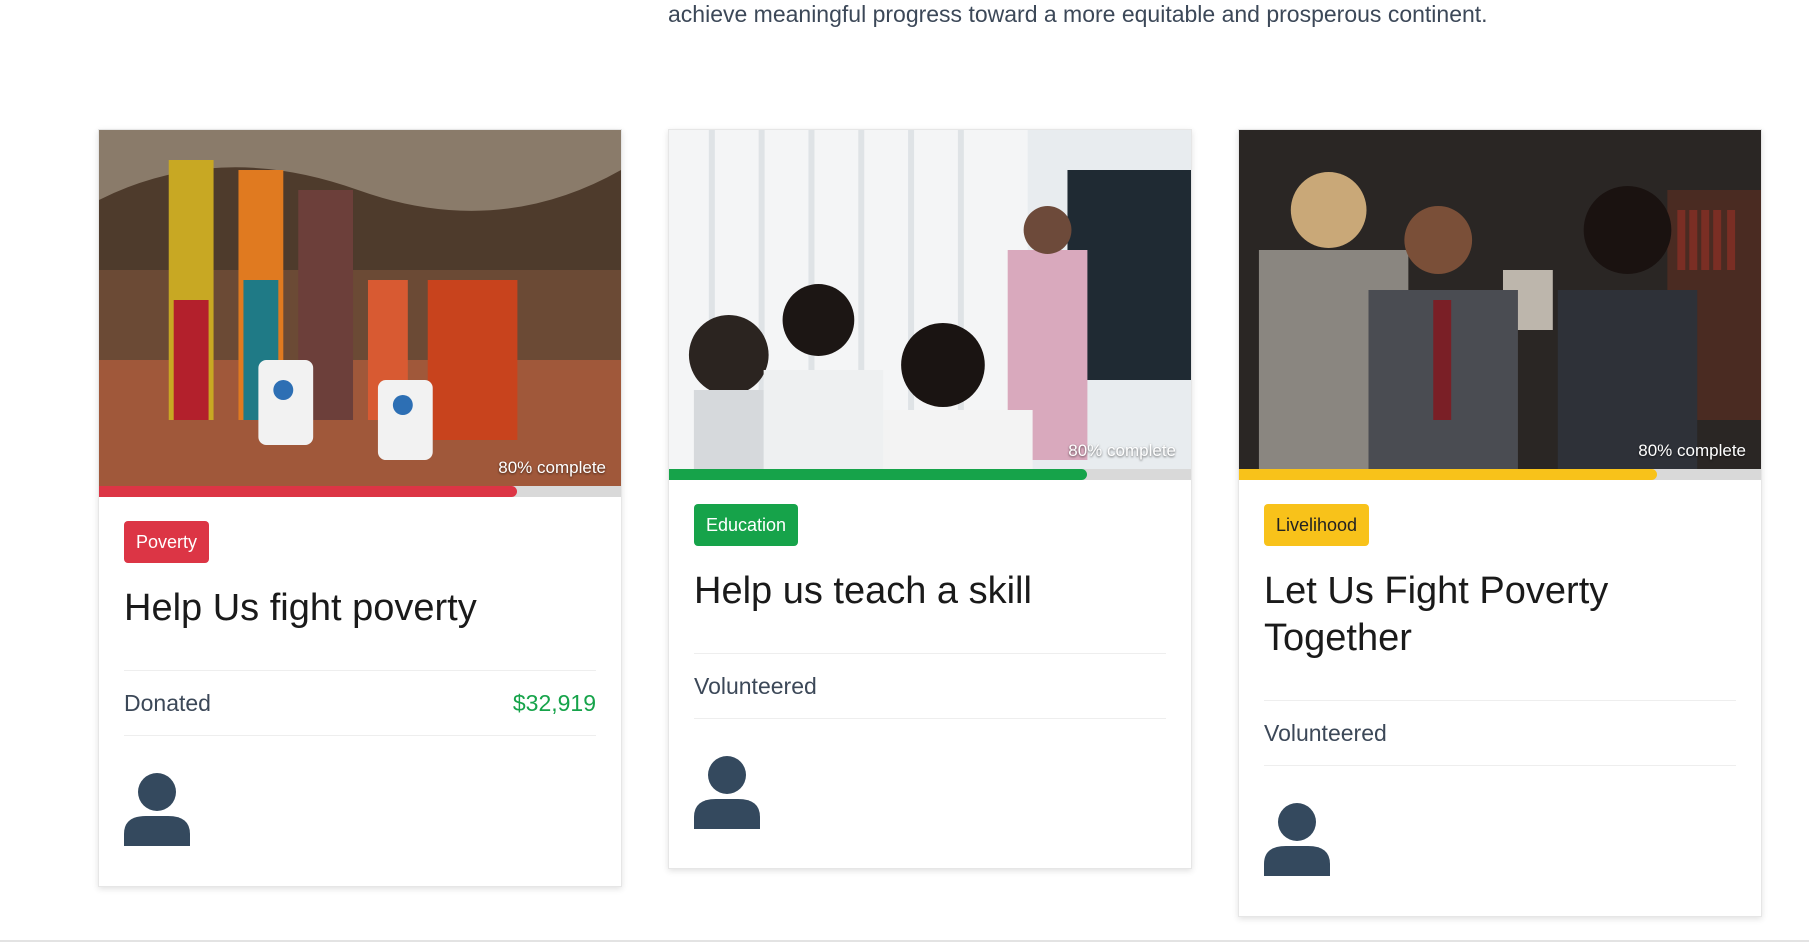 The height and width of the screenshot is (943, 1809). I want to click on section-divider, so click(904, 941).